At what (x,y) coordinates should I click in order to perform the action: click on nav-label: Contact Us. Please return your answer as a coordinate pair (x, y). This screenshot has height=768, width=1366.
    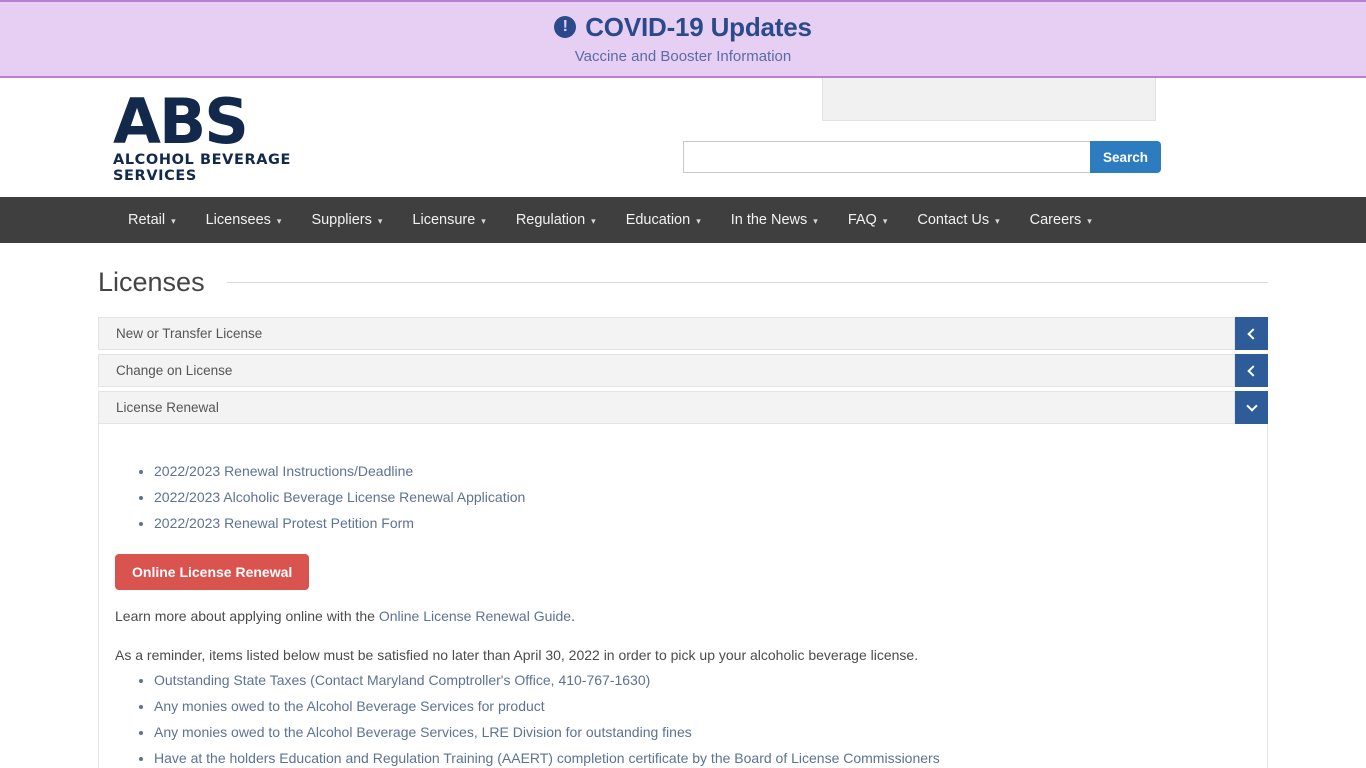
    Looking at the image, I should click on (953, 220).